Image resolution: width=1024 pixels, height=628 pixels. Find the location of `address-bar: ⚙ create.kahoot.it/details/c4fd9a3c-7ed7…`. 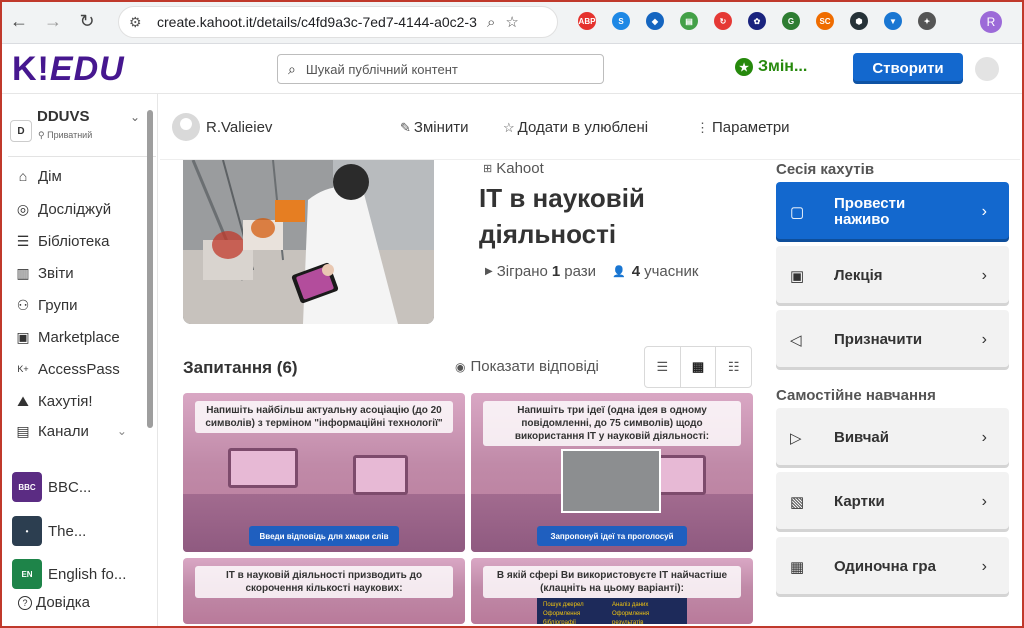

address-bar: ⚙ create.kahoot.it/details/c4fd9a3c-7ed7… is located at coordinates (338, 22).